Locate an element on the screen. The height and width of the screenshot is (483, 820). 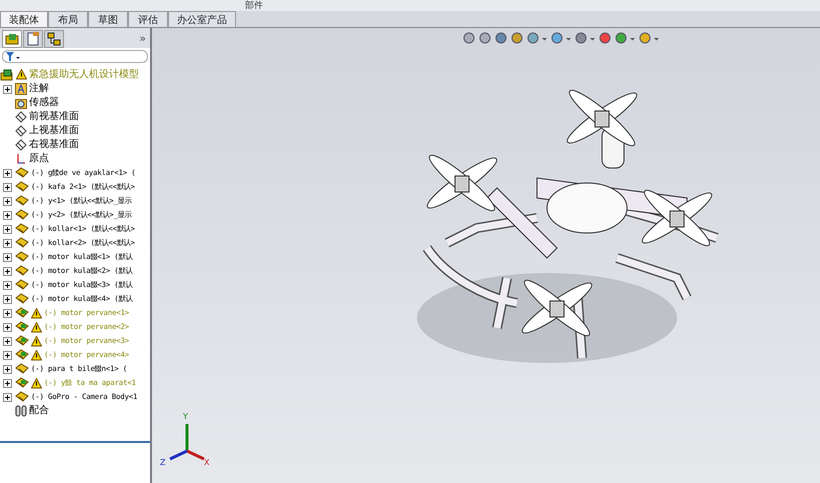
tree-item: 配合 is located at coordinates (39, 411).